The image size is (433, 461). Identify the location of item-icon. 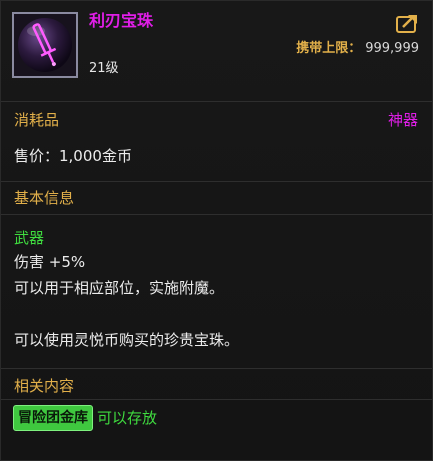
(45, 45).